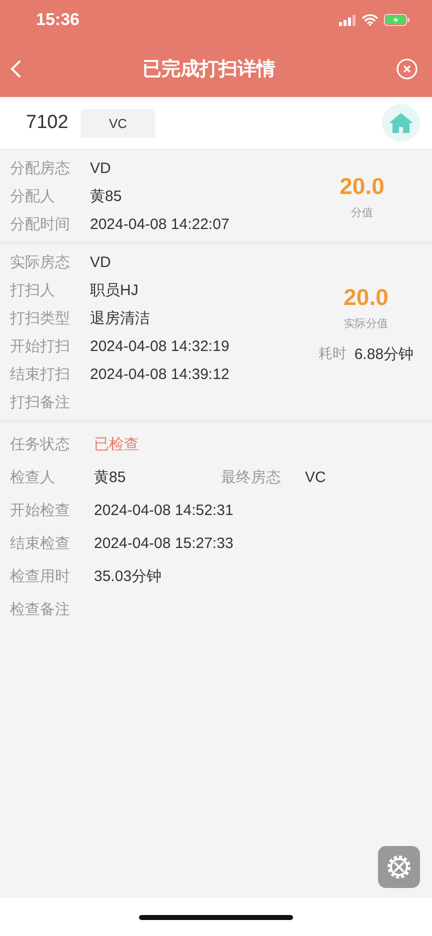  What do you see at coordinates (40, 609) in the screenshot?
I see `field-label: 检查备注` at bounding box center [40, 609].